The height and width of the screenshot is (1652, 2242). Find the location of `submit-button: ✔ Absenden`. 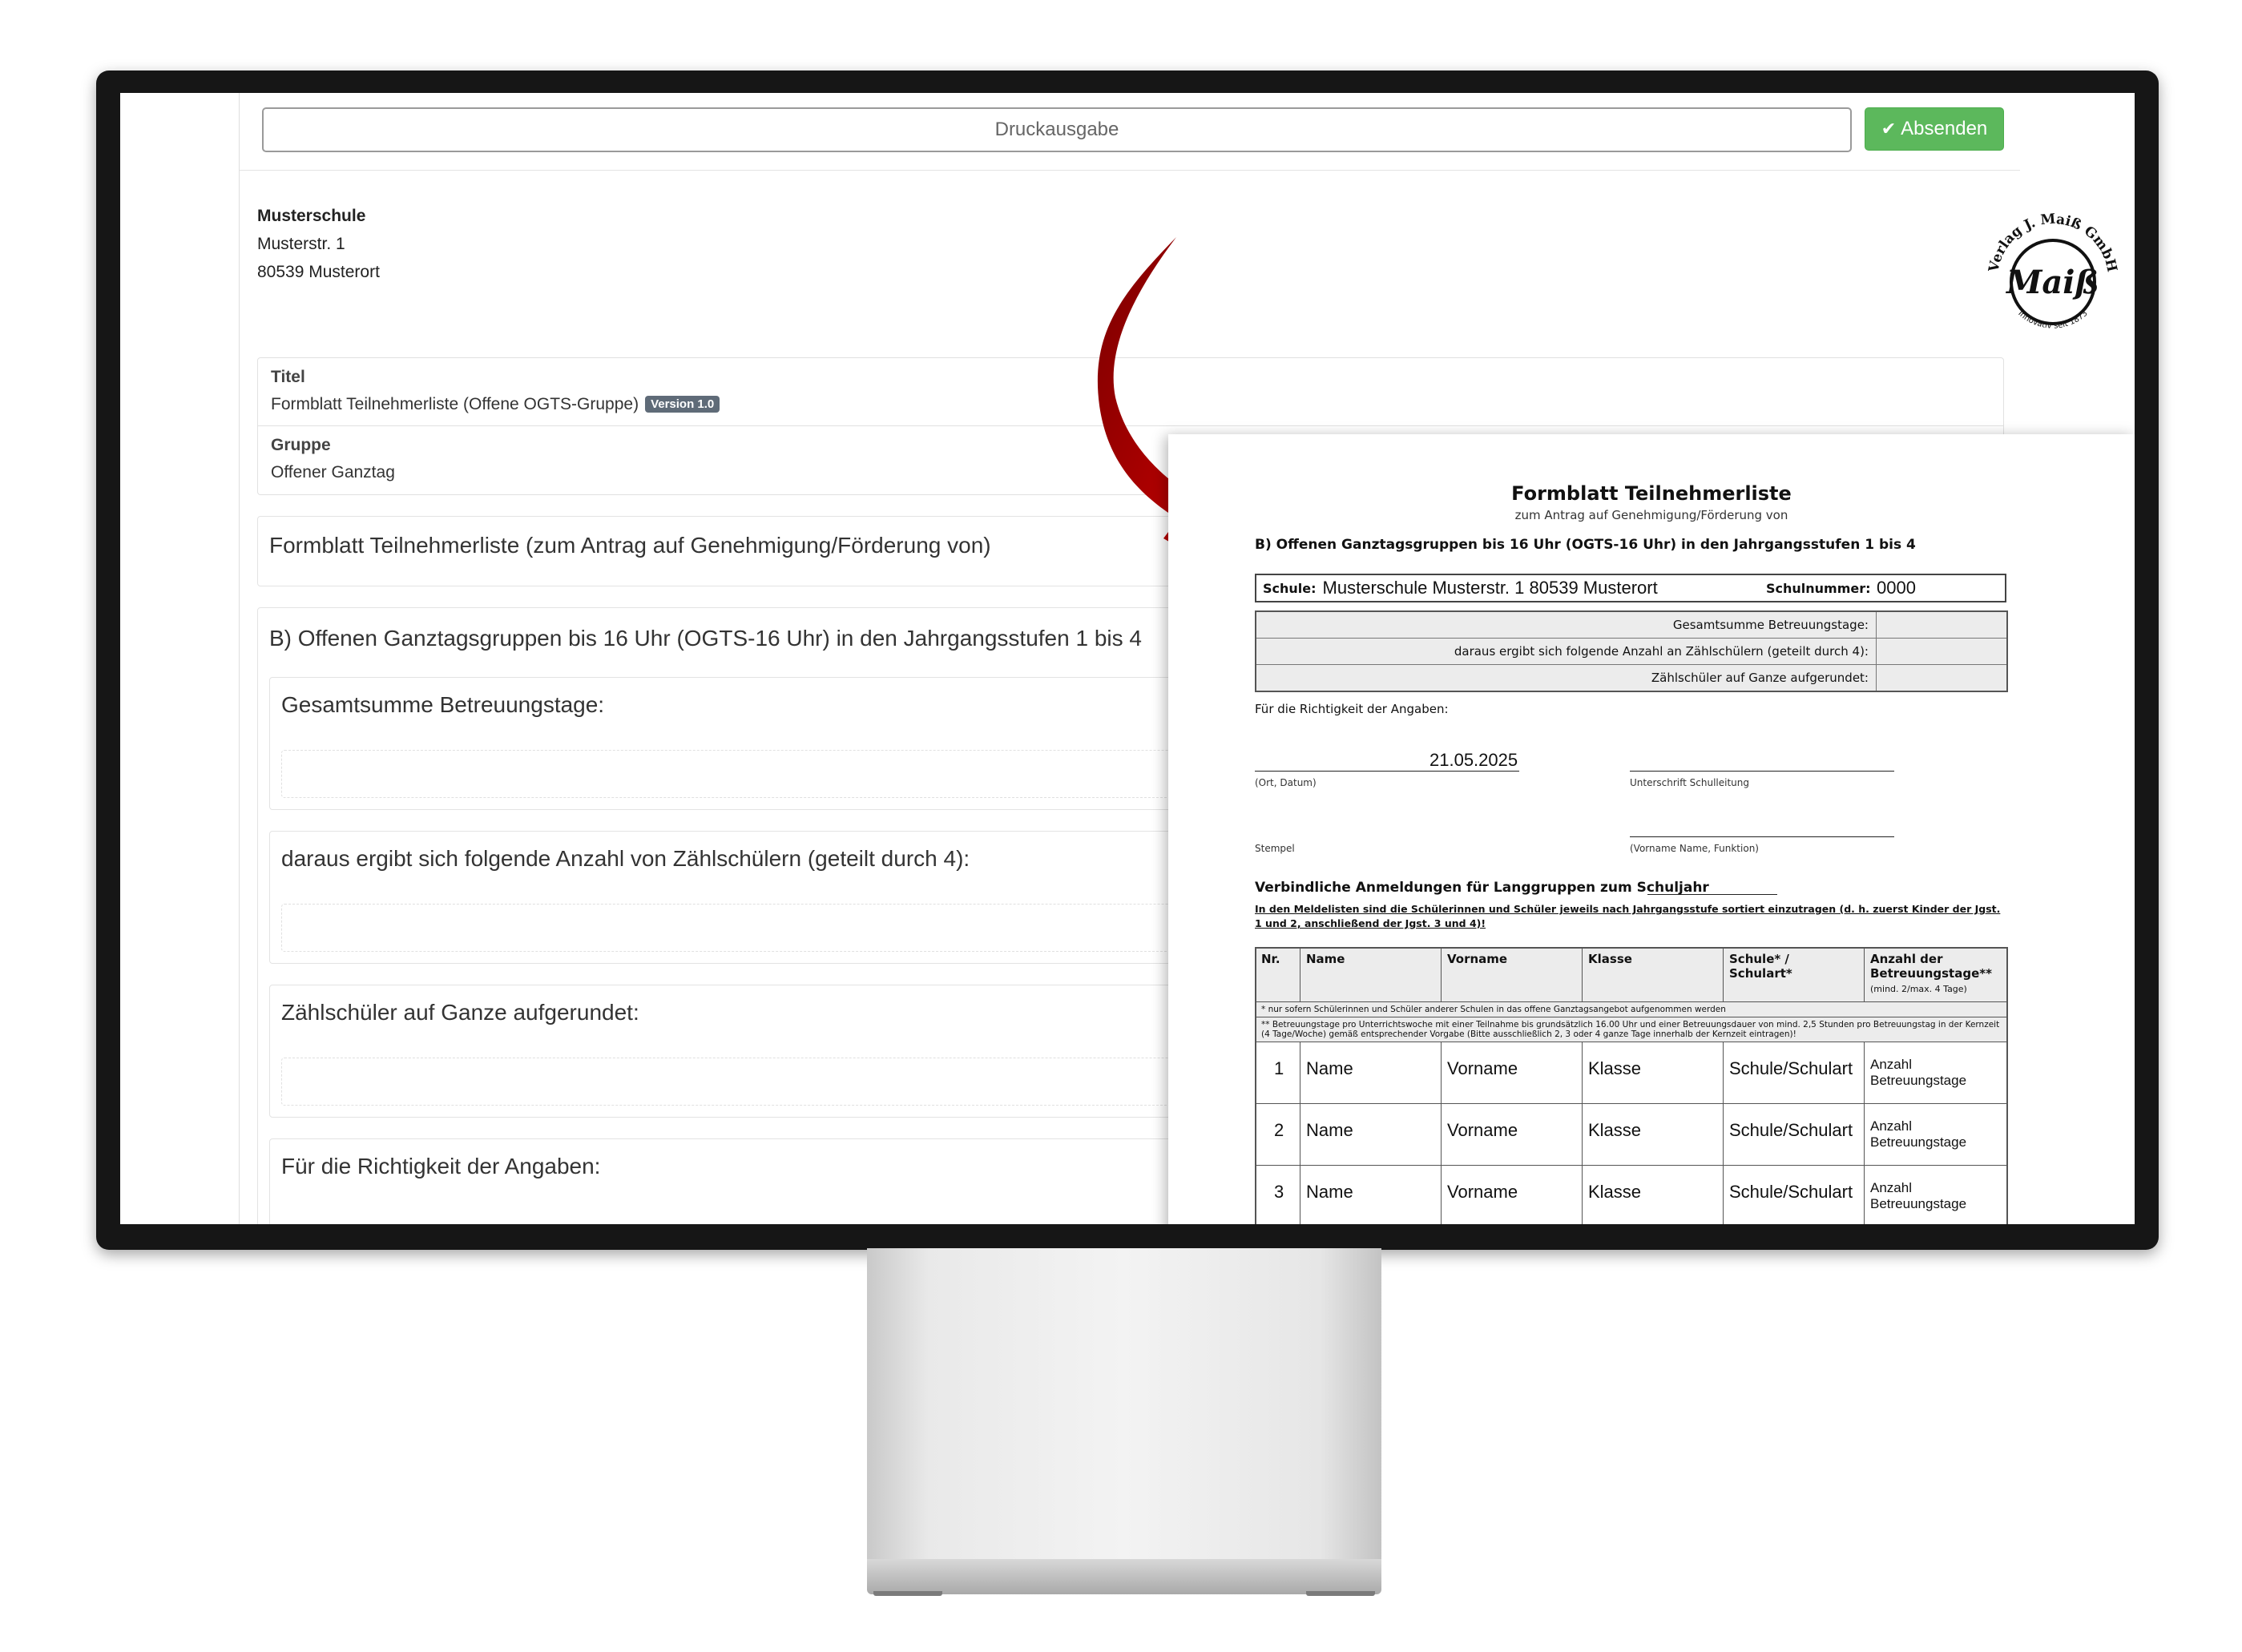

submit-button: ✔ Absenden is located at coordinates (1935, 129).